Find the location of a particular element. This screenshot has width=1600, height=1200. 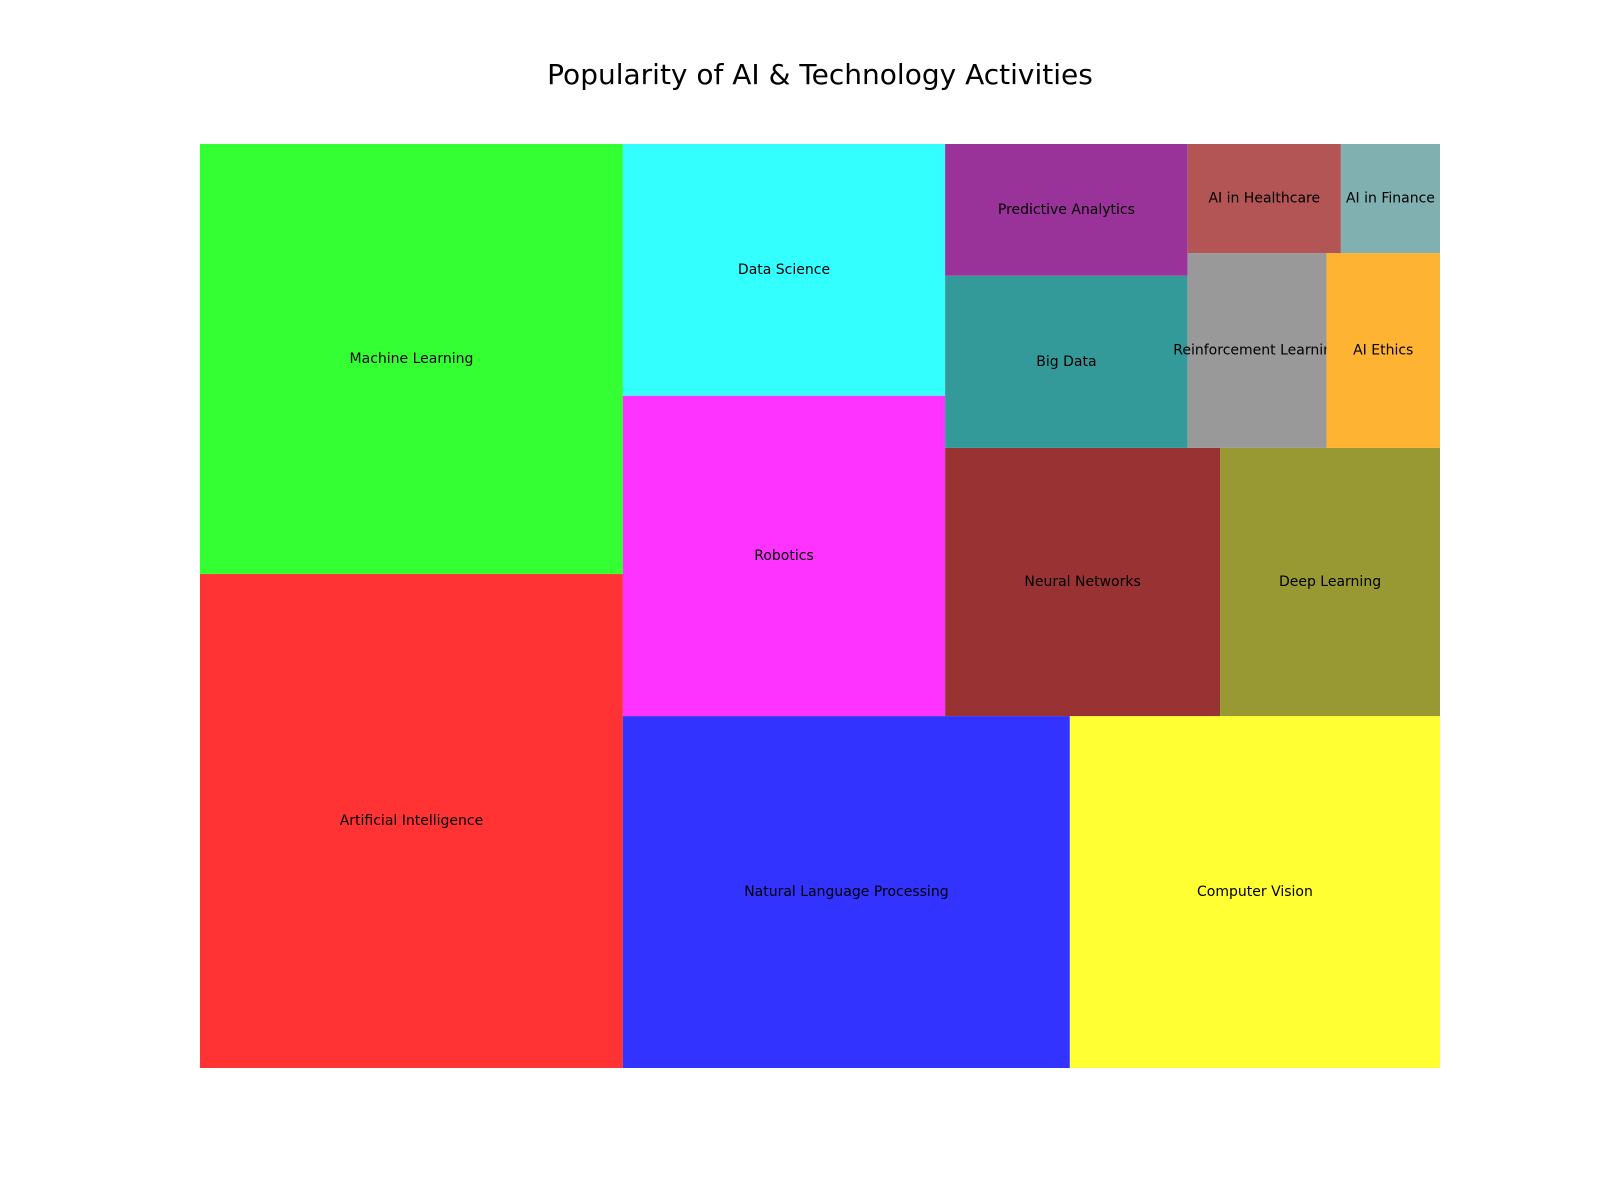

tile-label-natural-language-processing: Natural Language Processing is located at coordinates (846, 892).